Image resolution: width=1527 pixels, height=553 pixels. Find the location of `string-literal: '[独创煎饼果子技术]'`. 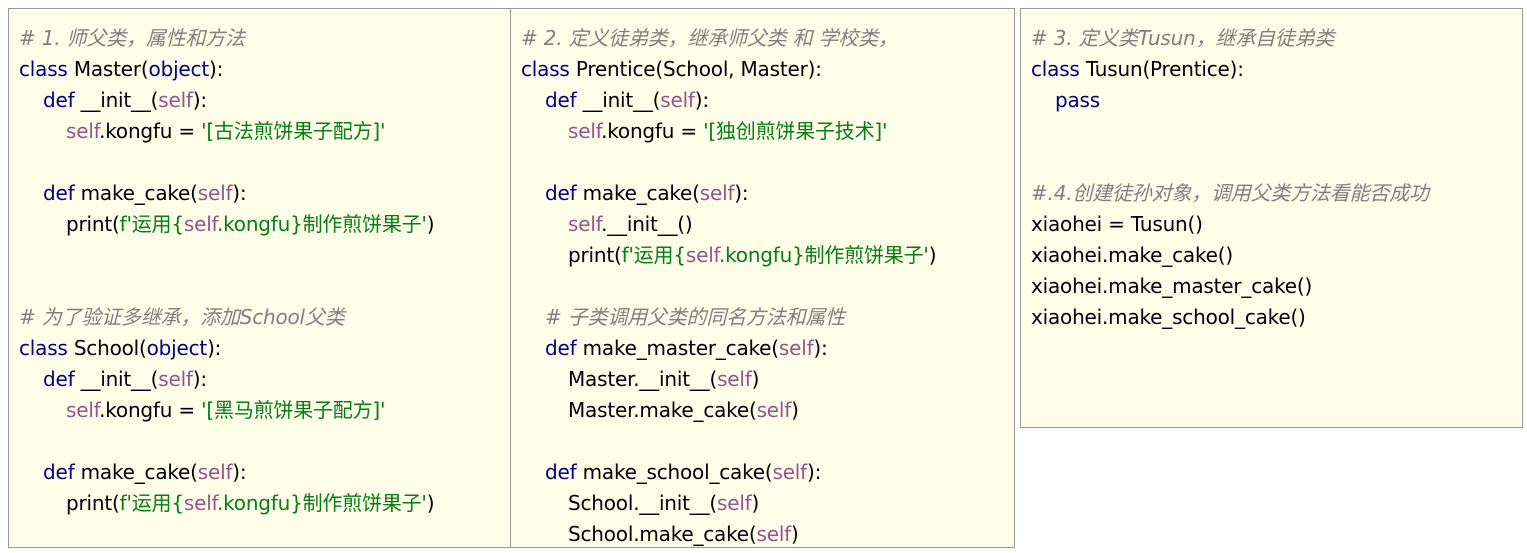

string-literal: '[独创煎饼果子技术]' is located at coordinates (795, 131).